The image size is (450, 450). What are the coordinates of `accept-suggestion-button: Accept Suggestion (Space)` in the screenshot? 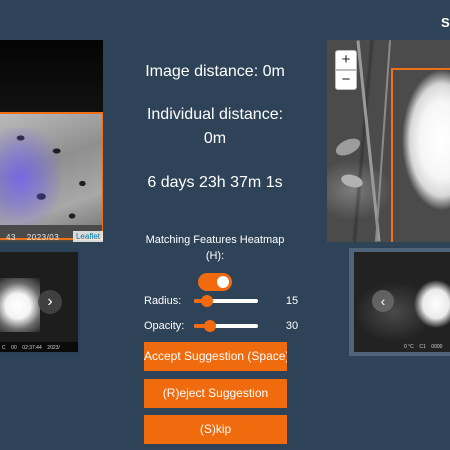 It's located at (215, 356).